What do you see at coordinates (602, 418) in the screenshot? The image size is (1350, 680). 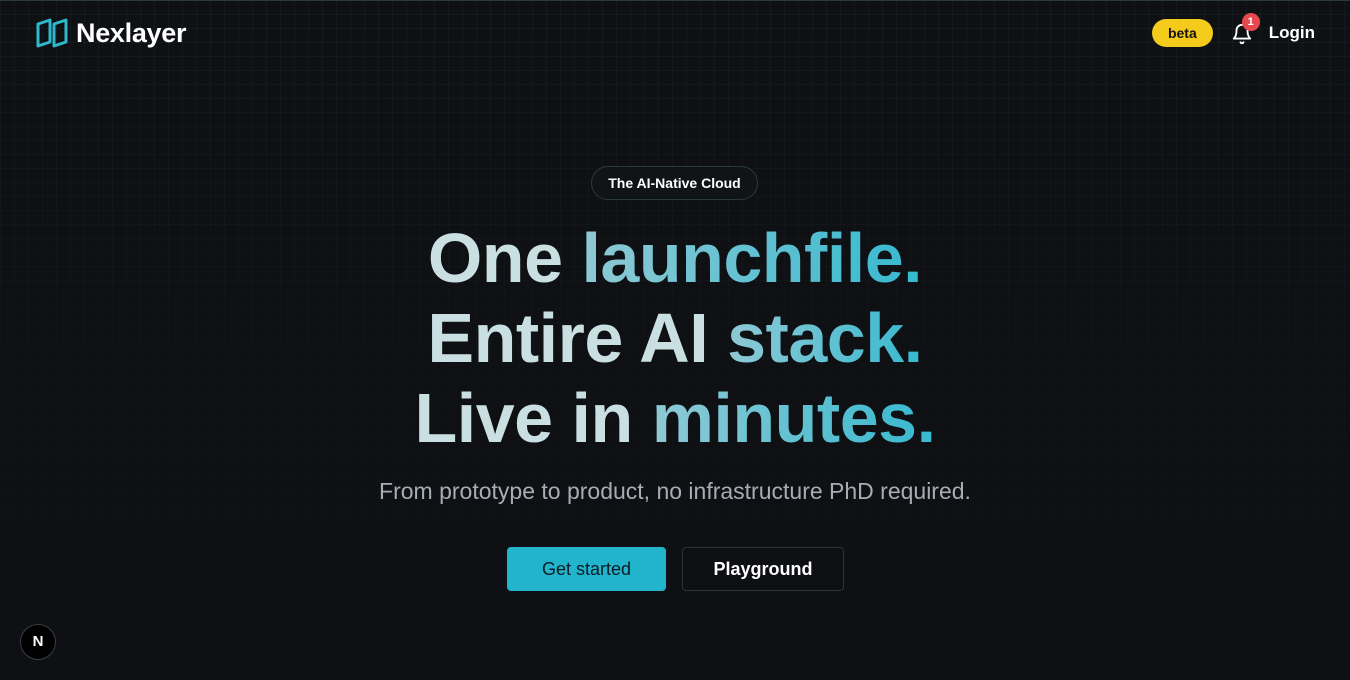 I see `headline-word: in` at bounding box center [602, 418].